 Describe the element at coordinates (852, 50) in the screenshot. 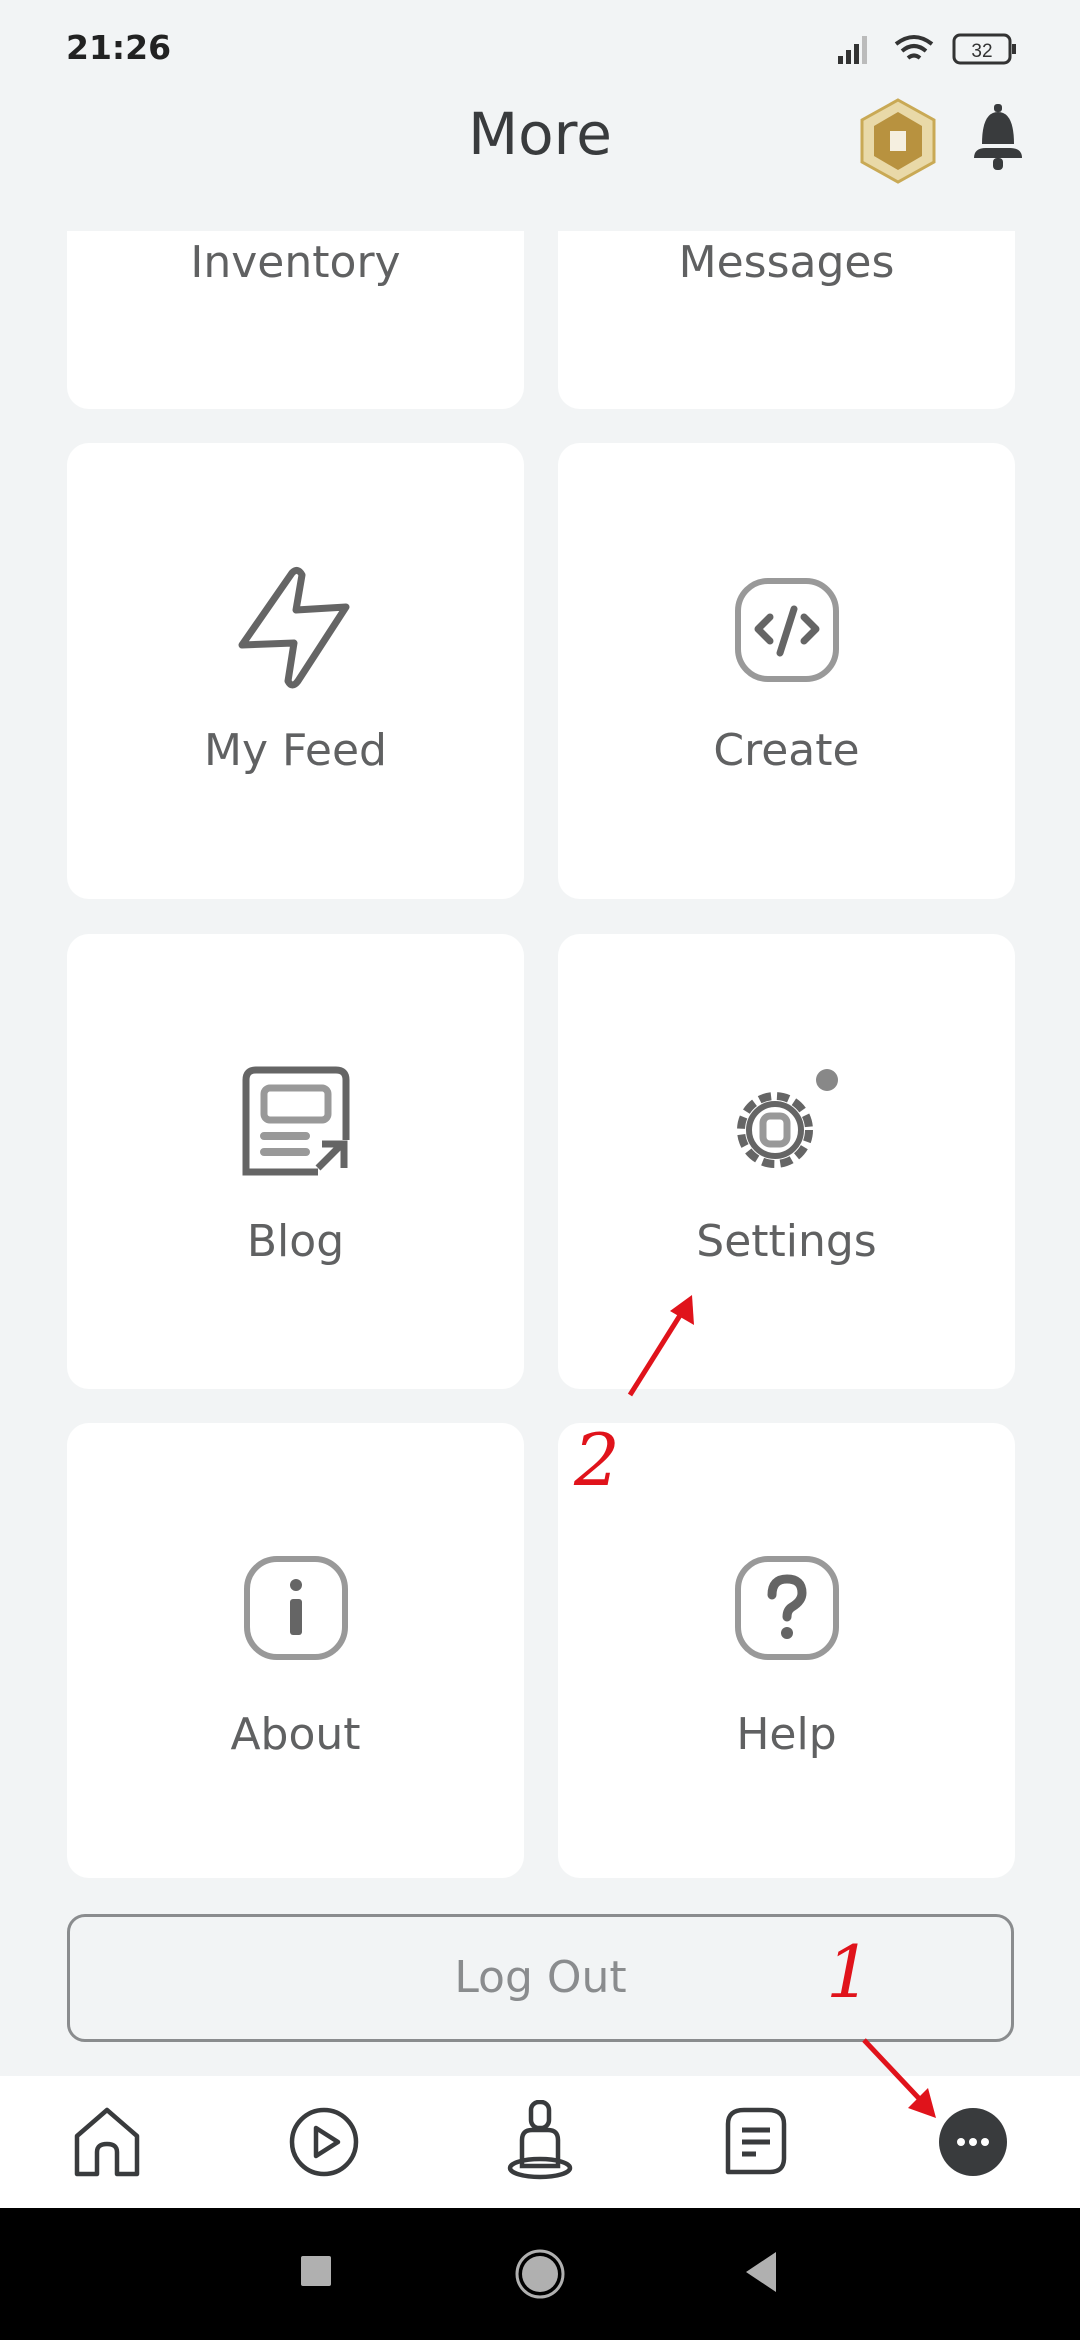

I see `signal-icon` at that location.